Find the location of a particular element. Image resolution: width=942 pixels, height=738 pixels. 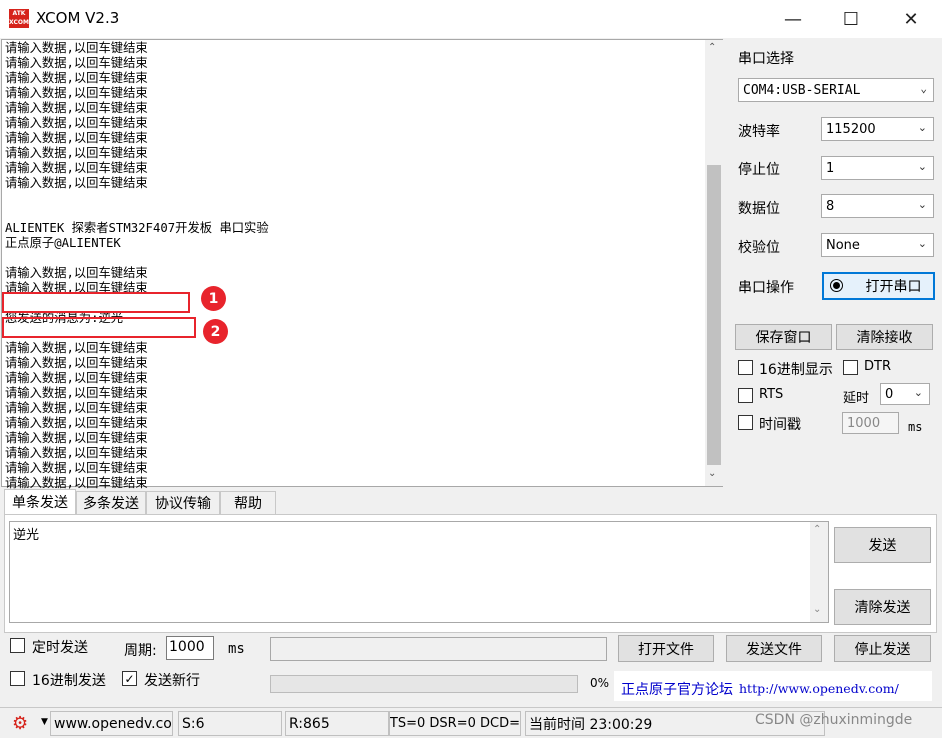

stop-send-button: 停止发送 is located at coordinates (882, 648).